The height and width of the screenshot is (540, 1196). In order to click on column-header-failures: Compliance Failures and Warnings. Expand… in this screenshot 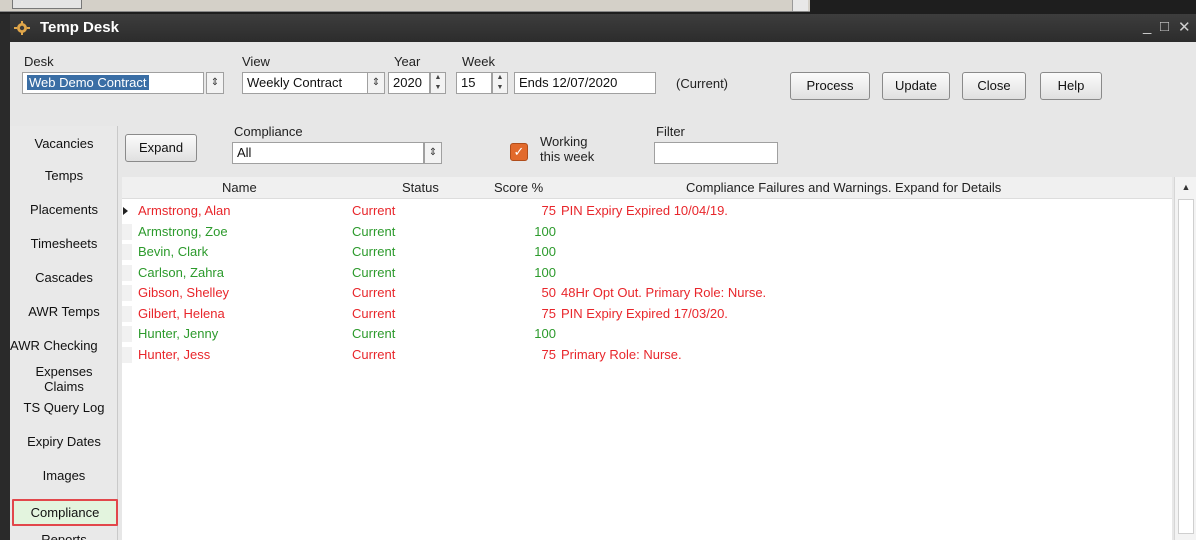, I will do `click(843, 187)`.